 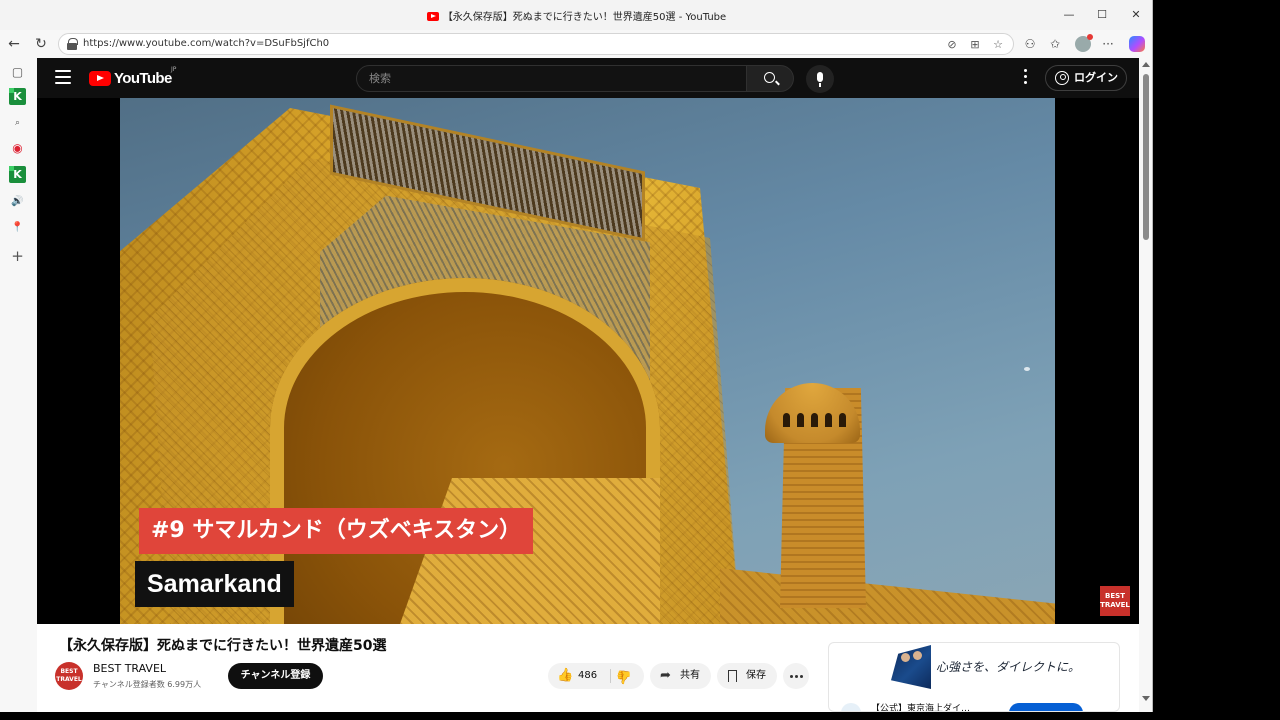 I want to click on subscriber-count: チャンネル登録者数 6.99万人, so click(x=147, y=684).